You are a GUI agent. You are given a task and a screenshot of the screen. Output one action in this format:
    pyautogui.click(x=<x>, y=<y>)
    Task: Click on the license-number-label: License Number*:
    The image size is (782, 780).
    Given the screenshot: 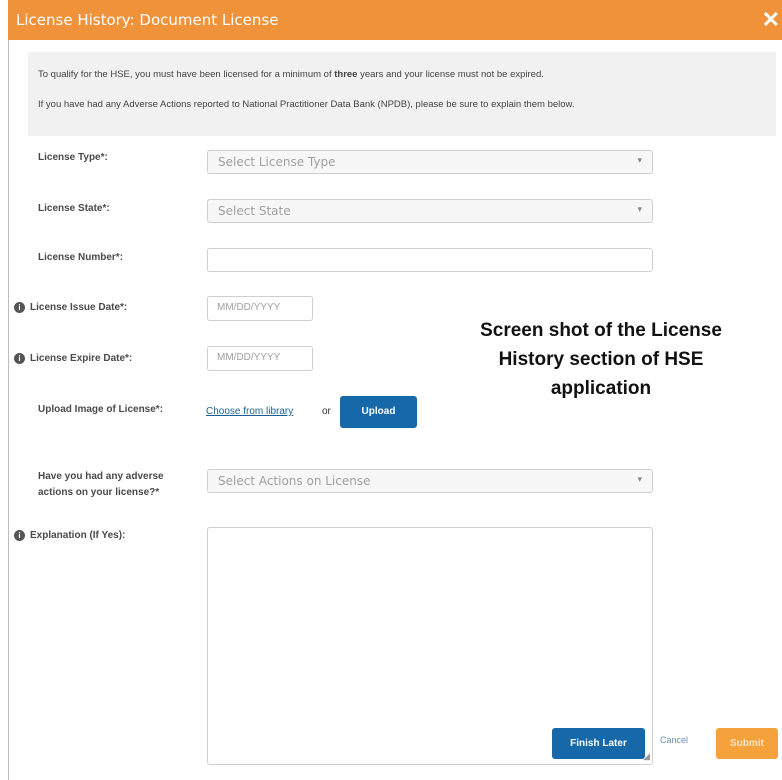 What is the action you would take?
    pyautogui.click(x=81, y=257)
    